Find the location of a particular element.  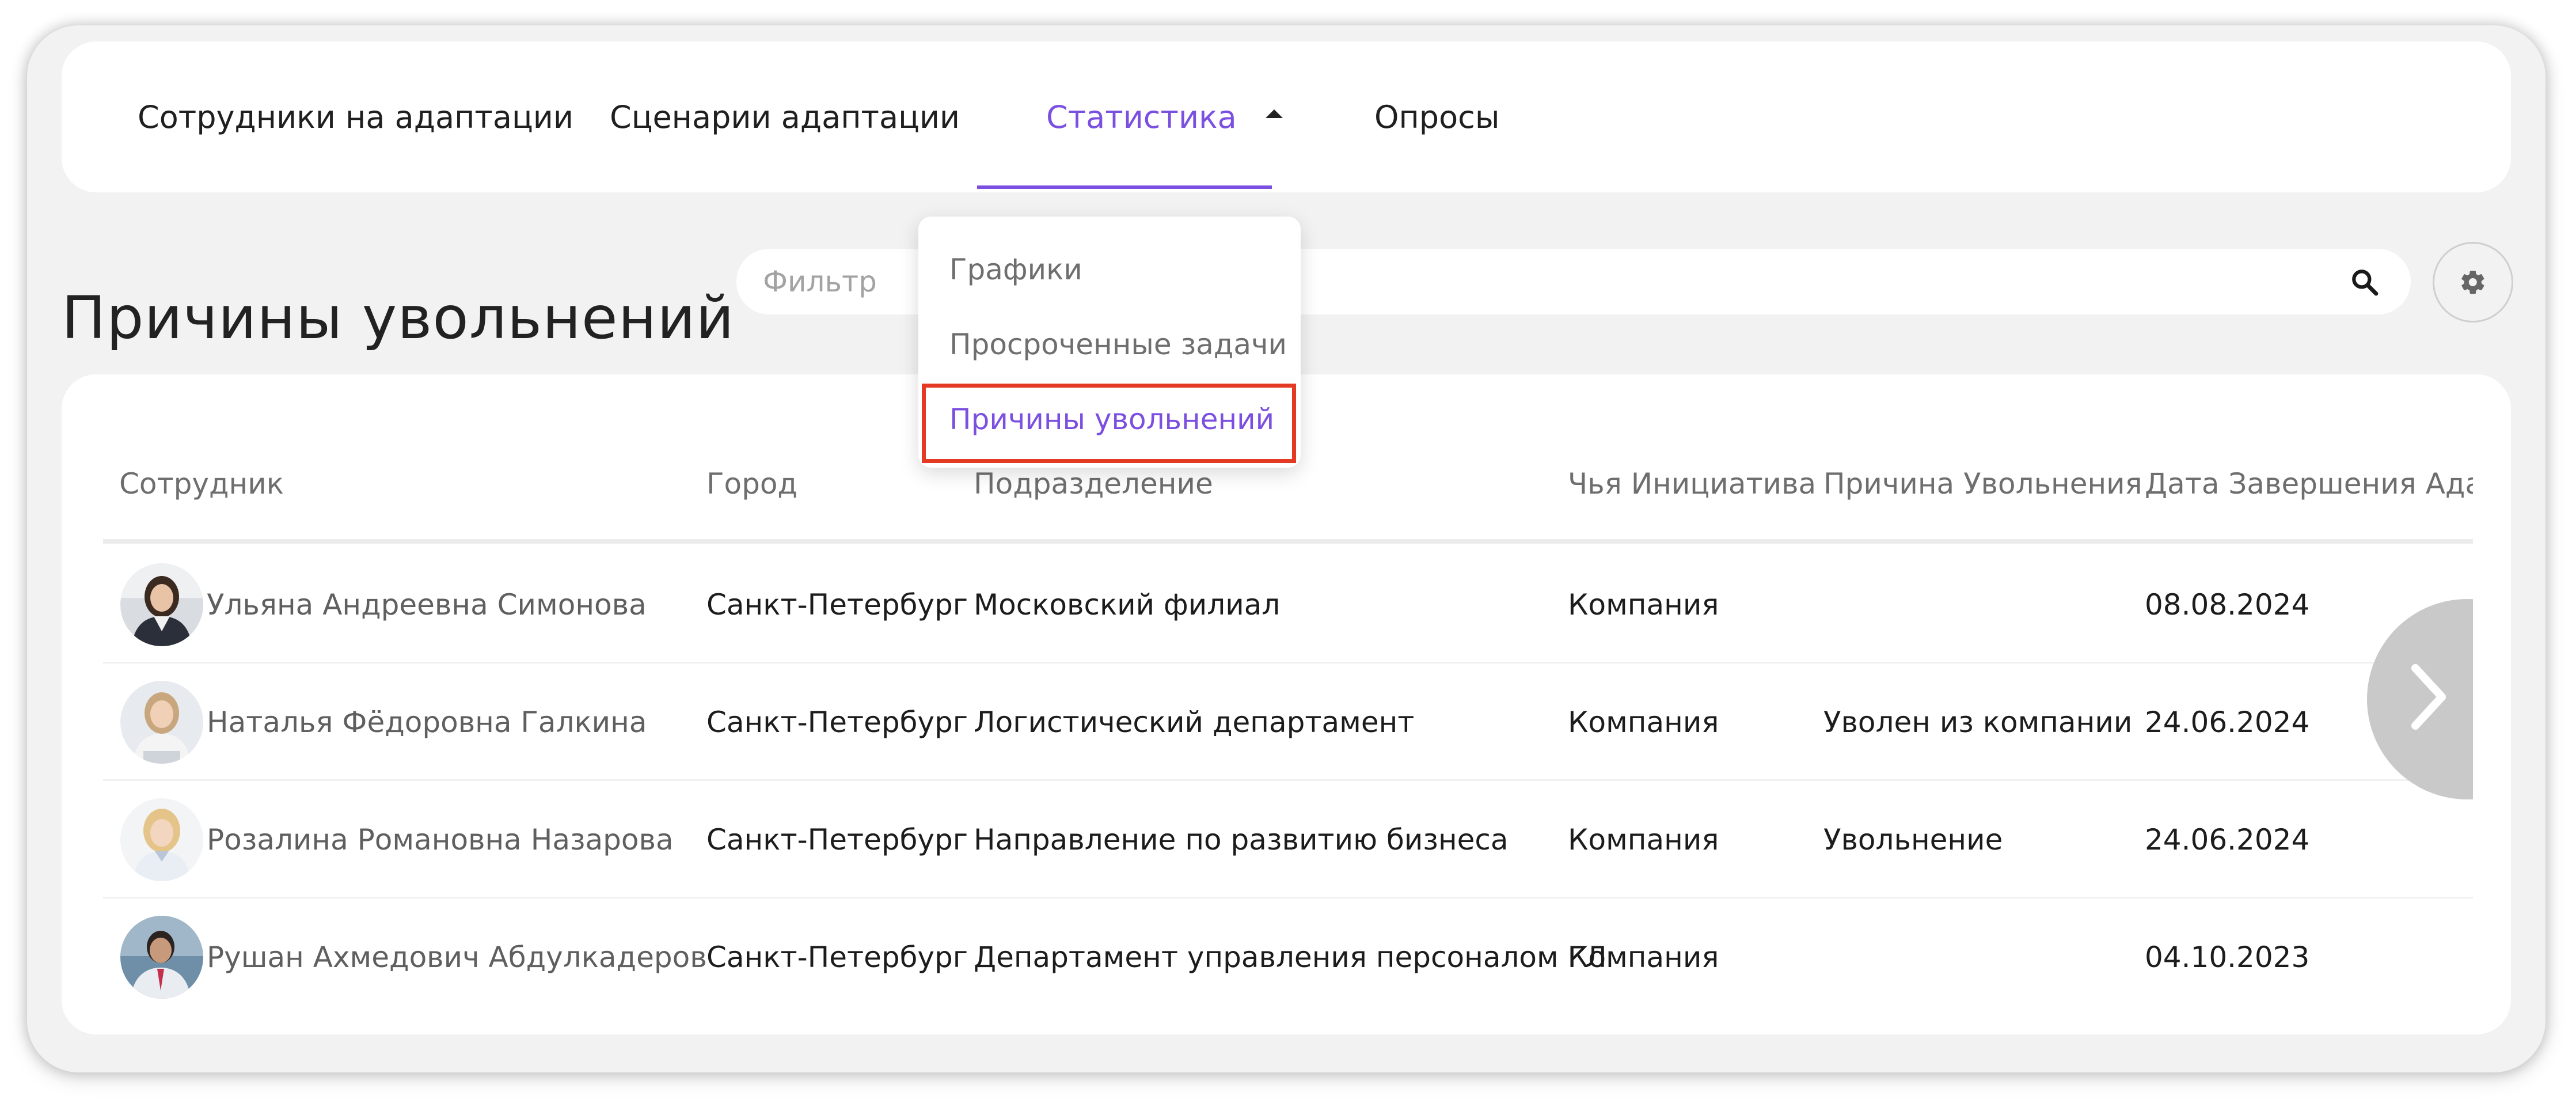

department-cell: Направление по развитию бизнеса is located at coordinates (1241, 839).